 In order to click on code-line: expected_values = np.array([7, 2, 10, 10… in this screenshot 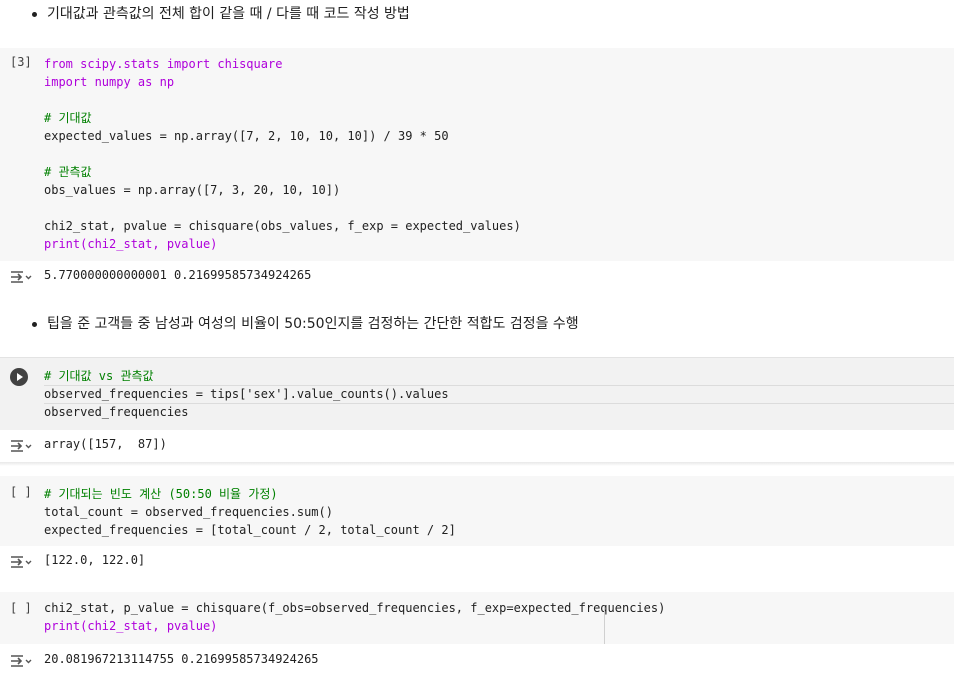, I will do `click(282, 136)`.